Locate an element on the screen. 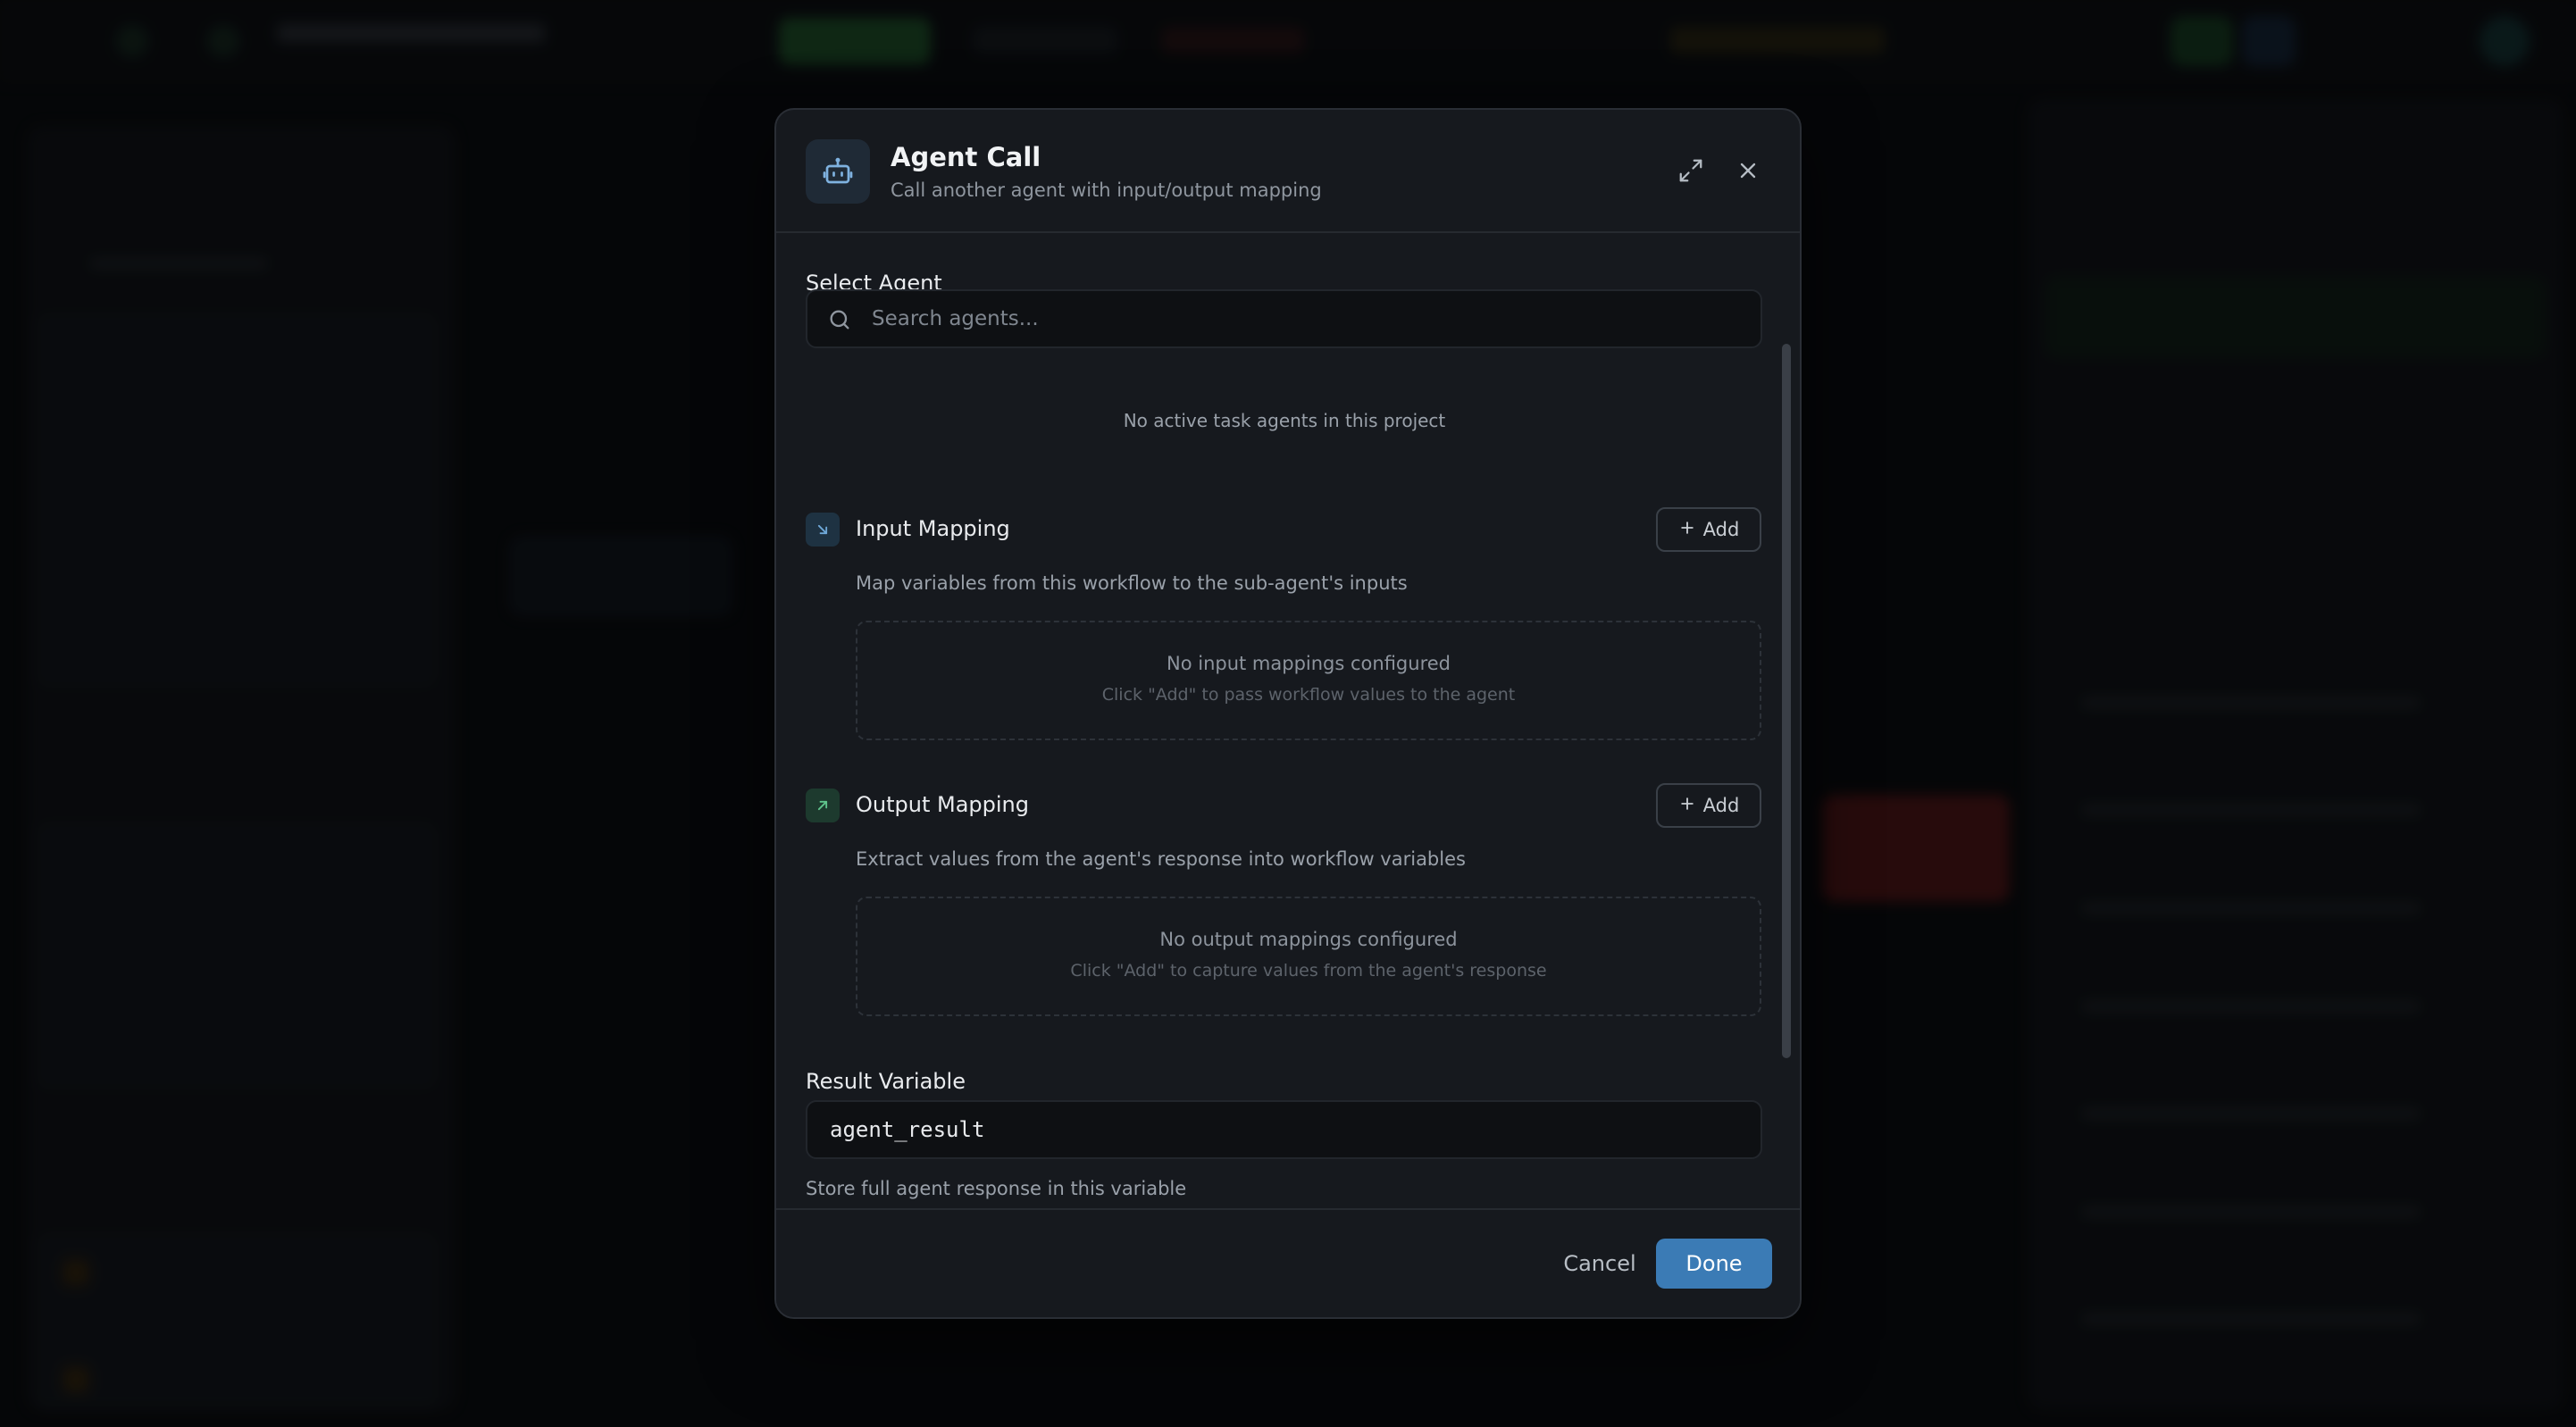  add-output-mapping-button: Add is located at coordinates (1709, 805).